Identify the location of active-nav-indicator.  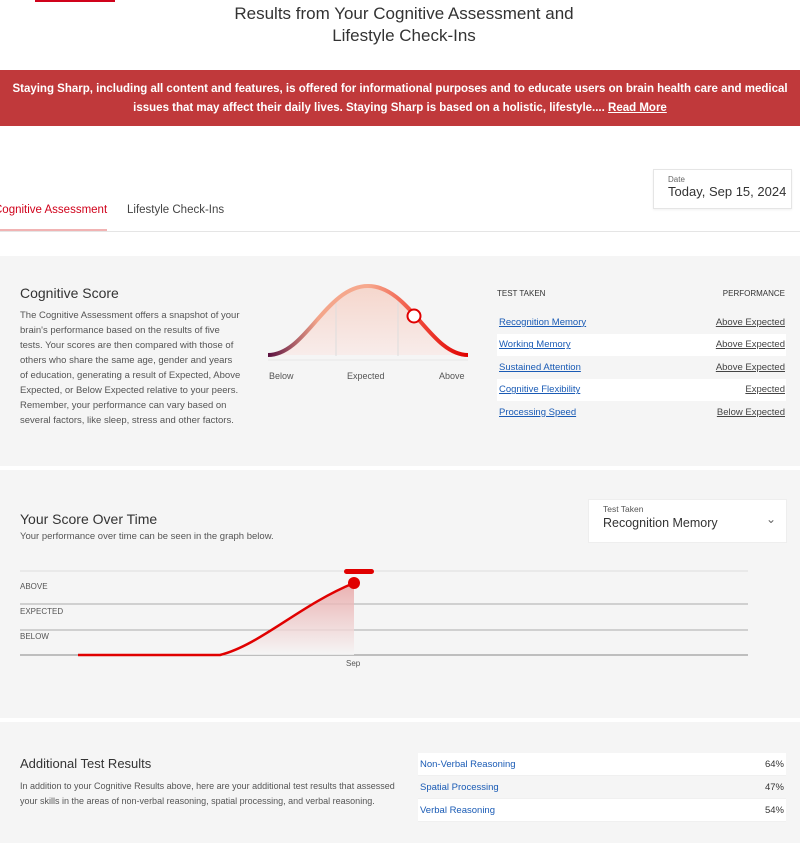
(75, 1).